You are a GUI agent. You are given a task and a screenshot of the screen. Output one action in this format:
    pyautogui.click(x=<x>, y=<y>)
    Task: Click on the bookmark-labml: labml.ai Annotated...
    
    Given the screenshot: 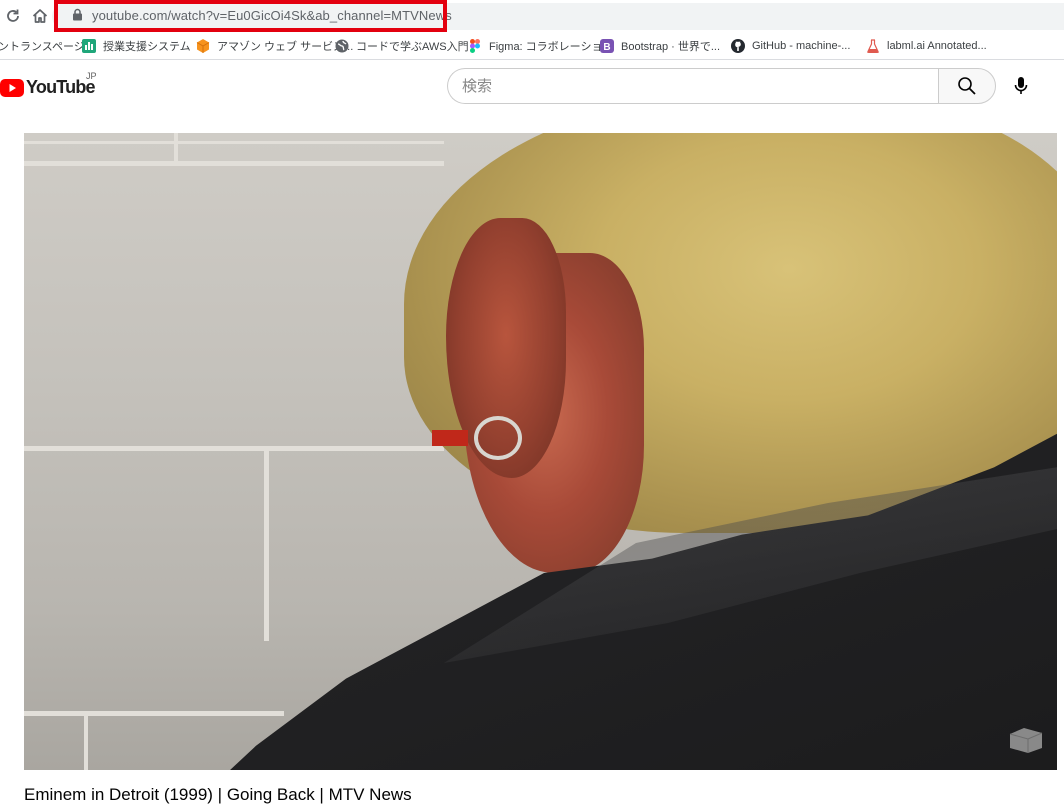 What is the action you would take?
    pyautogui.click(x=926, y=46)
    